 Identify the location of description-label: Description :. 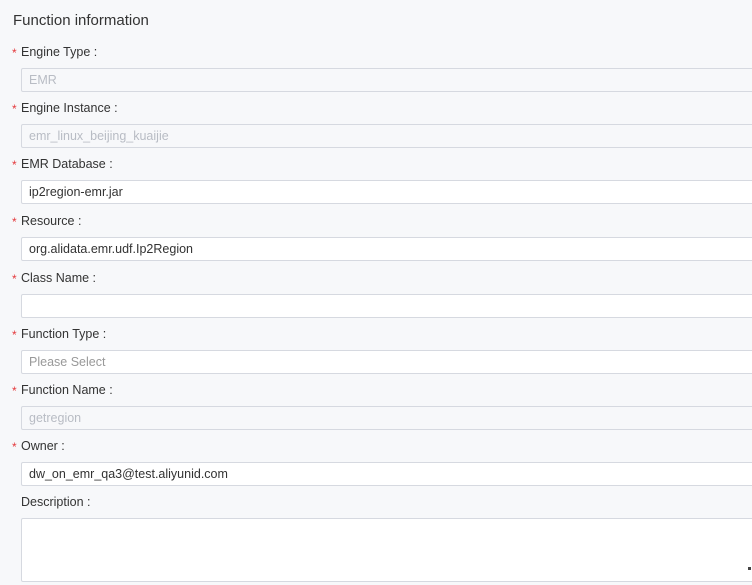
(56, 502).